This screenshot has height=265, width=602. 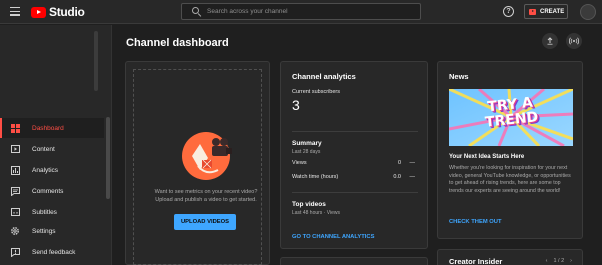 I want to click on pager-count: 1 / 2, so click(x=559, y=261).